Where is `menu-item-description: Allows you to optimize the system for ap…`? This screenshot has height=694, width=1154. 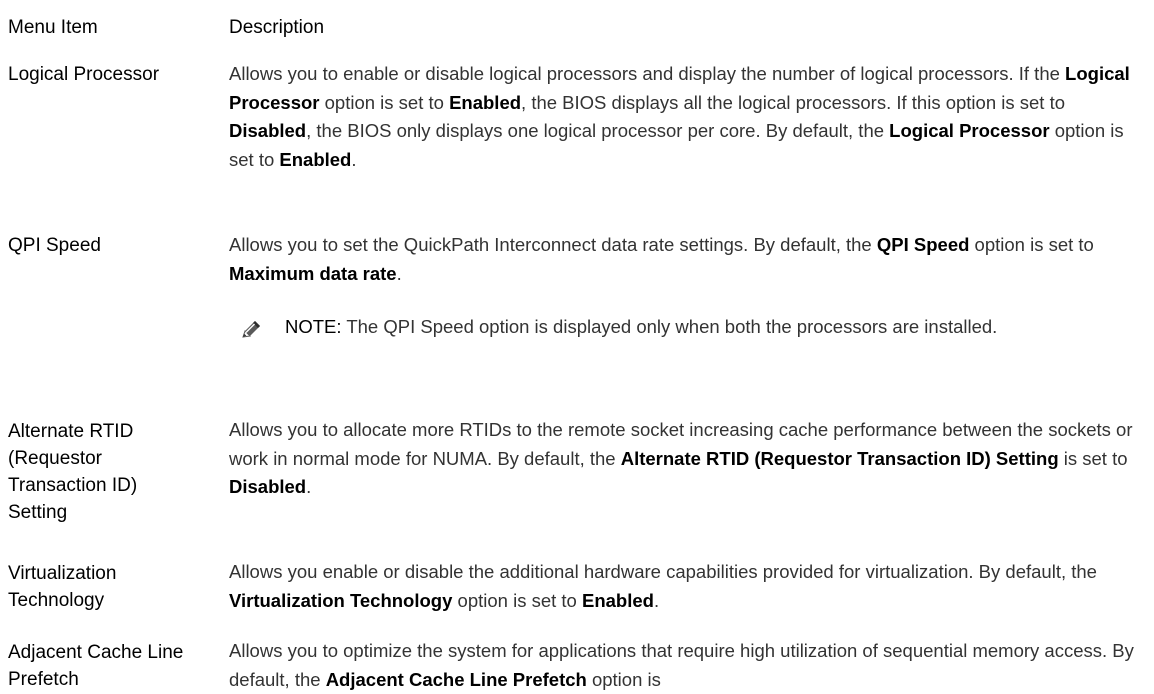 menu-item-description: Allows you to optimize the system for ap… is located at coordinates (681, 665).